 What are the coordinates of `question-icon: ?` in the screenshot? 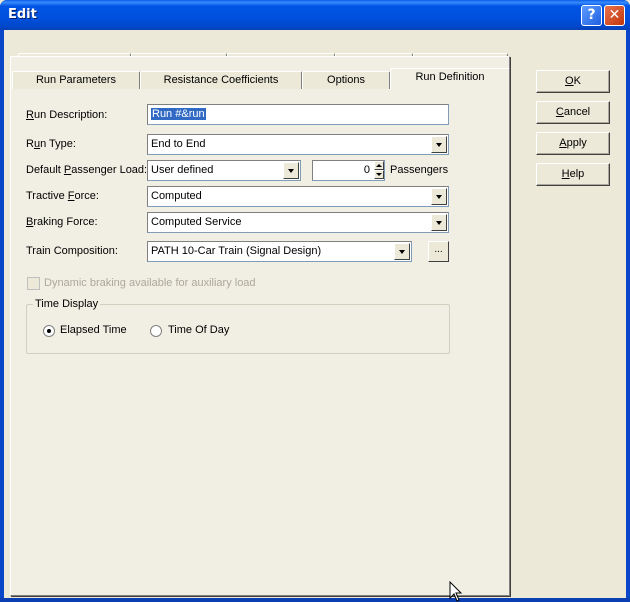 It's located at (591, 15).